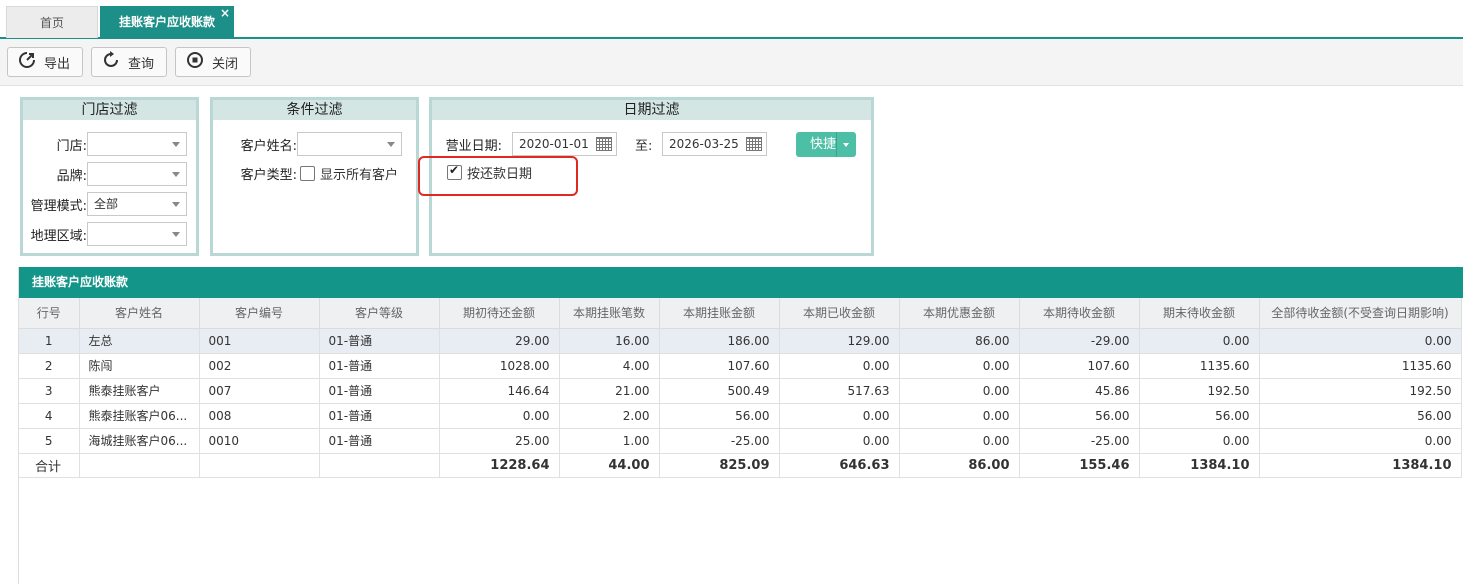 Image resolution: width=1463 pixels, height=584 pixels. What do you see at coordinates (1199, 366) in the screenshot?
I see `table-cell: 1135.60` at bounding box center [1199, 366].